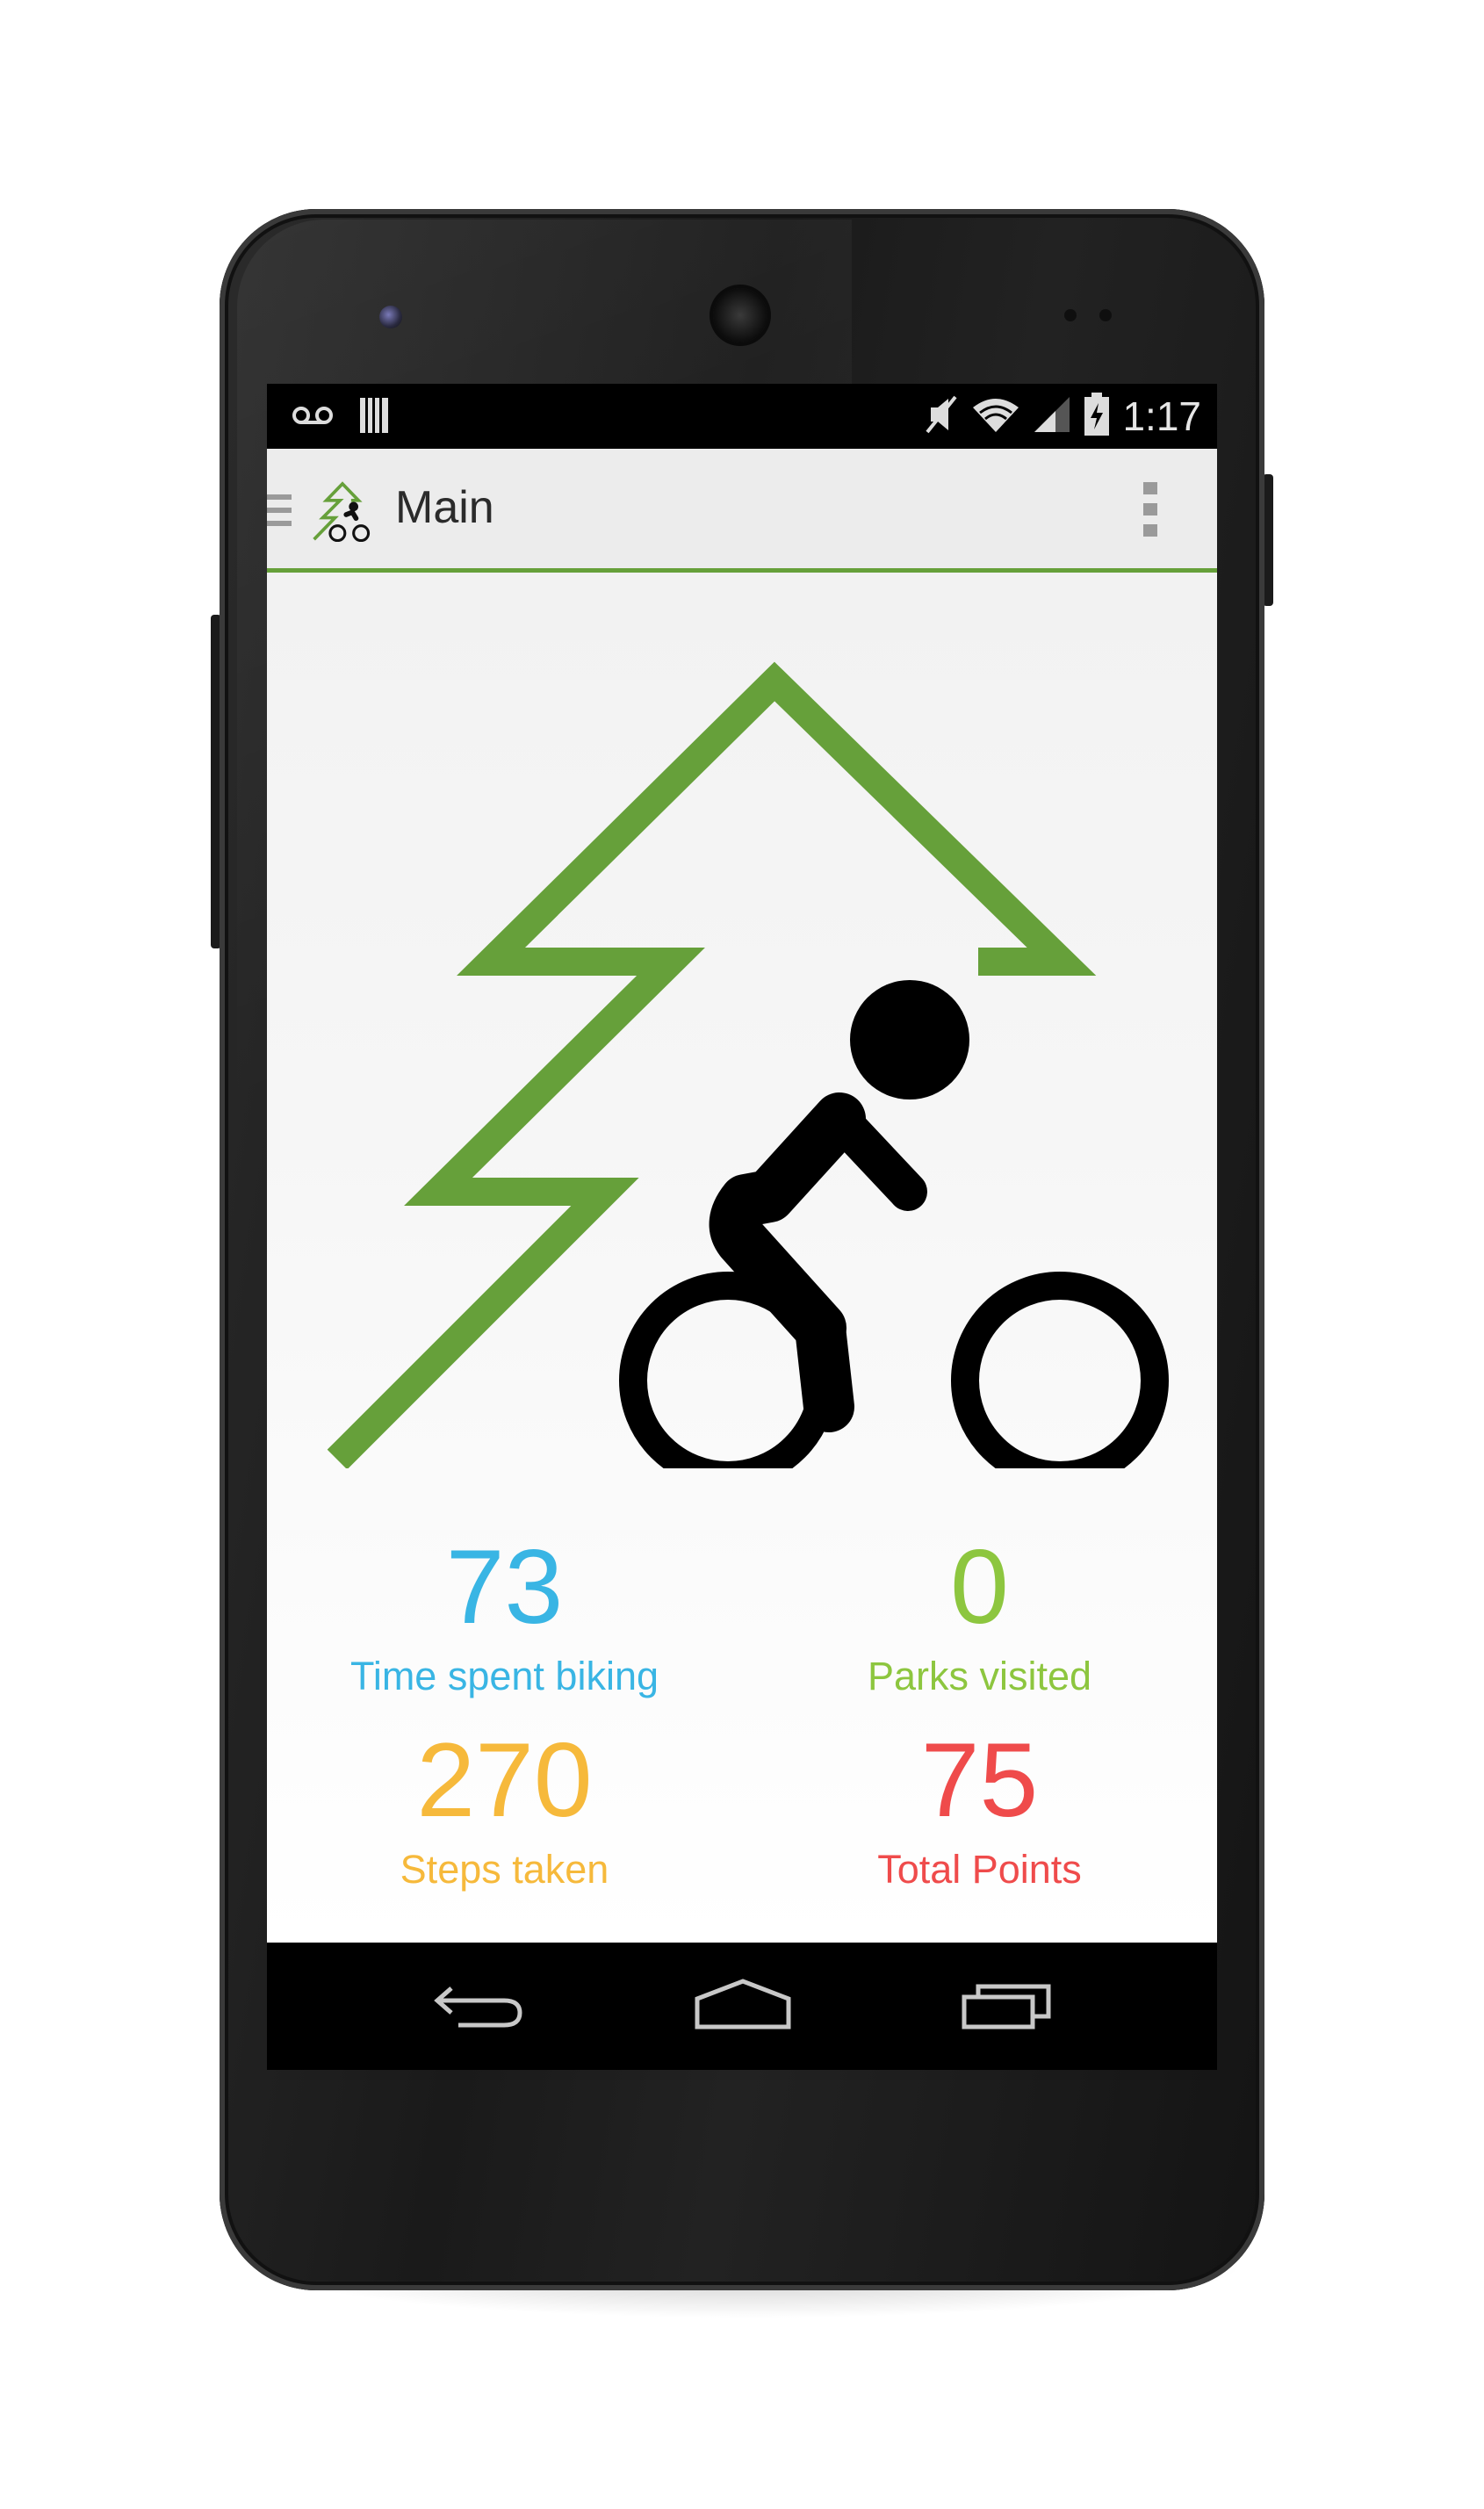 This screenshot has height=2509, width=1484. What do you see at coordinates (374, 417) in the screenshot?
I see `storage-icon` at bounding box center [374, 417].